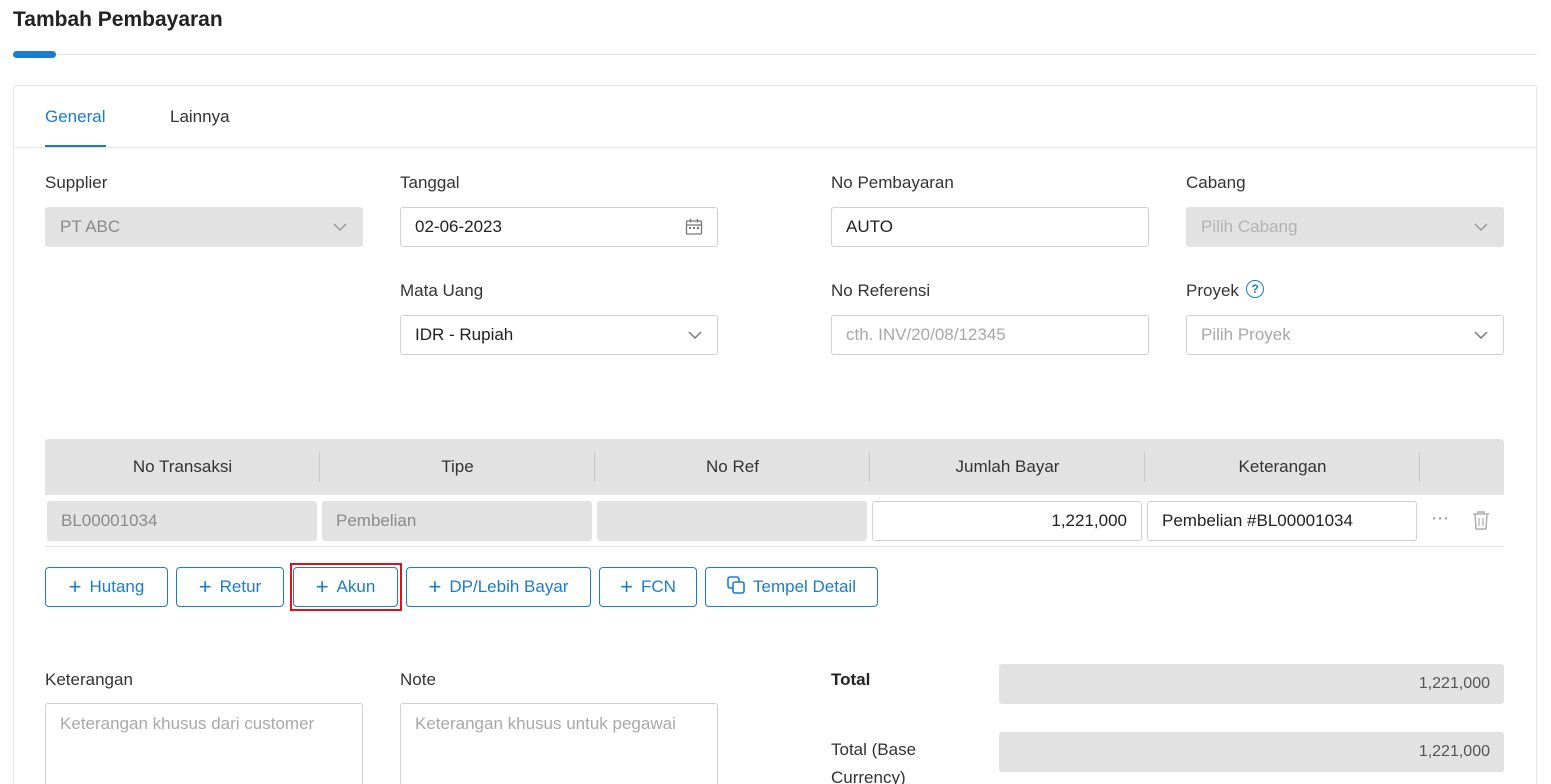  I want to click on supplier-label: Supplier, so click(76, 182).